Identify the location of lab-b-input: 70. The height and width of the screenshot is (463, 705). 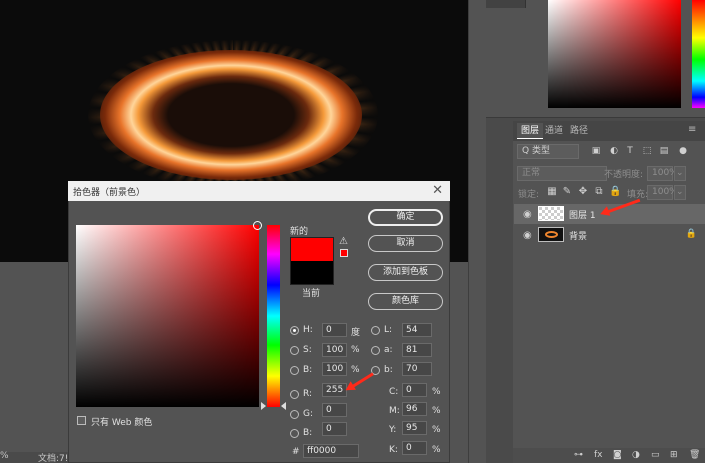
(417, 369).